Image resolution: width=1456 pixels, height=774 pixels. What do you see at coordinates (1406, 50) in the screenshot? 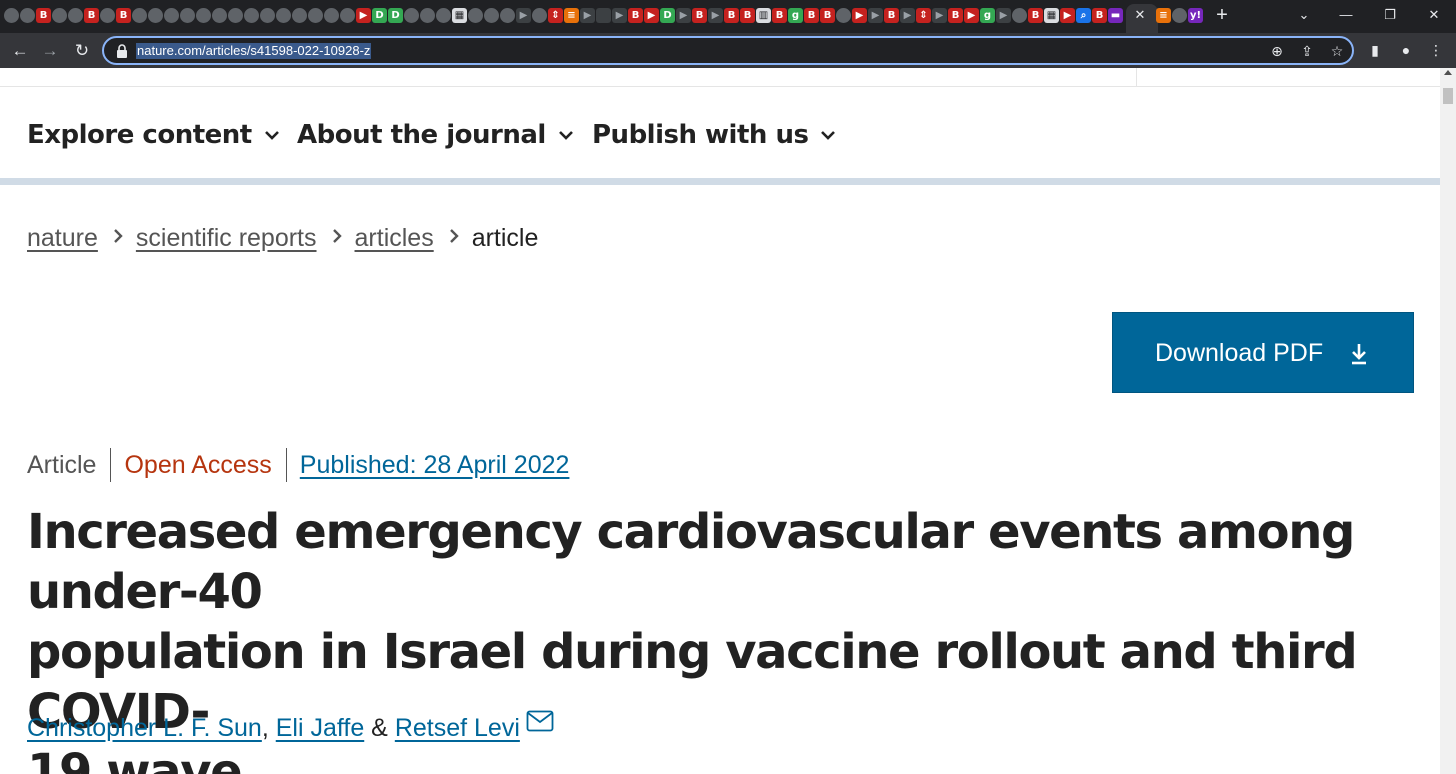
I see `profile-avatar-icon: ●` at bounding box center [1406, 50].